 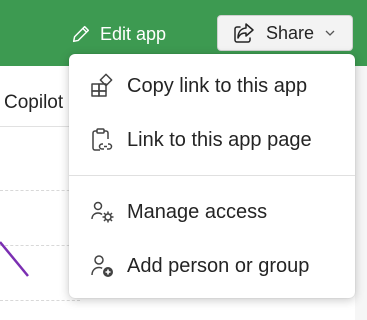 What do you see at coordinates (102, 85) in the screenshot?
I see `app-link-icon` at bounding box center [102, 85].